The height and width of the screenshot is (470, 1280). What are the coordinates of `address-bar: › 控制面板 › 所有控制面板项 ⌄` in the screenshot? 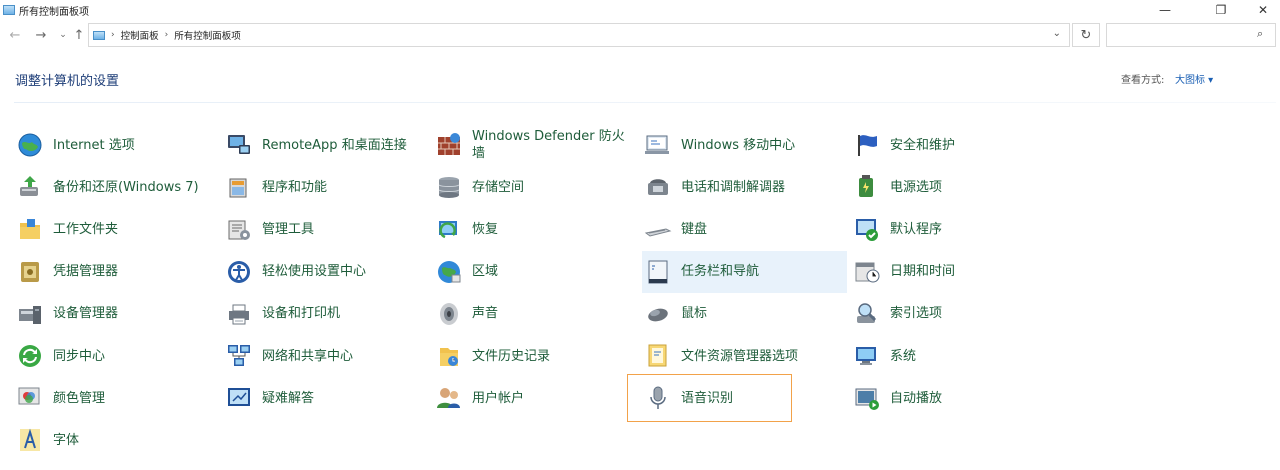 It's located at (579, 35).